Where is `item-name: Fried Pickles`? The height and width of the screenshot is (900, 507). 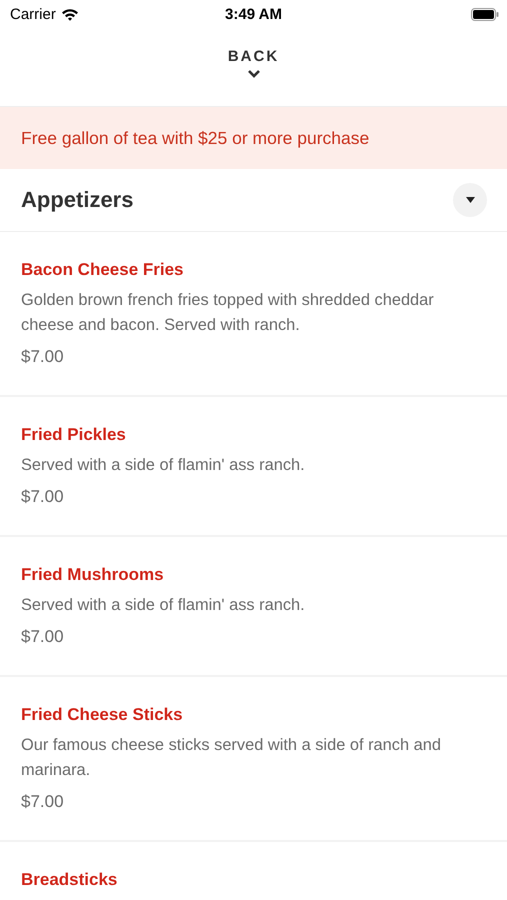
item-name: Fried Pickles is located at coordinates (73, 435).